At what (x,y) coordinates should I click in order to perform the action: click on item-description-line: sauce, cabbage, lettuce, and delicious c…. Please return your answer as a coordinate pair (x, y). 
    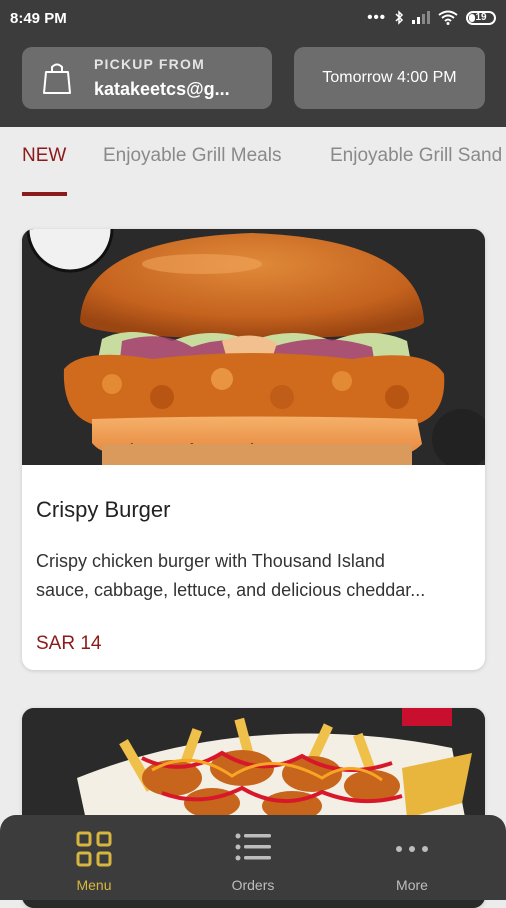
    Looking at the image, I should click on (231, 590).